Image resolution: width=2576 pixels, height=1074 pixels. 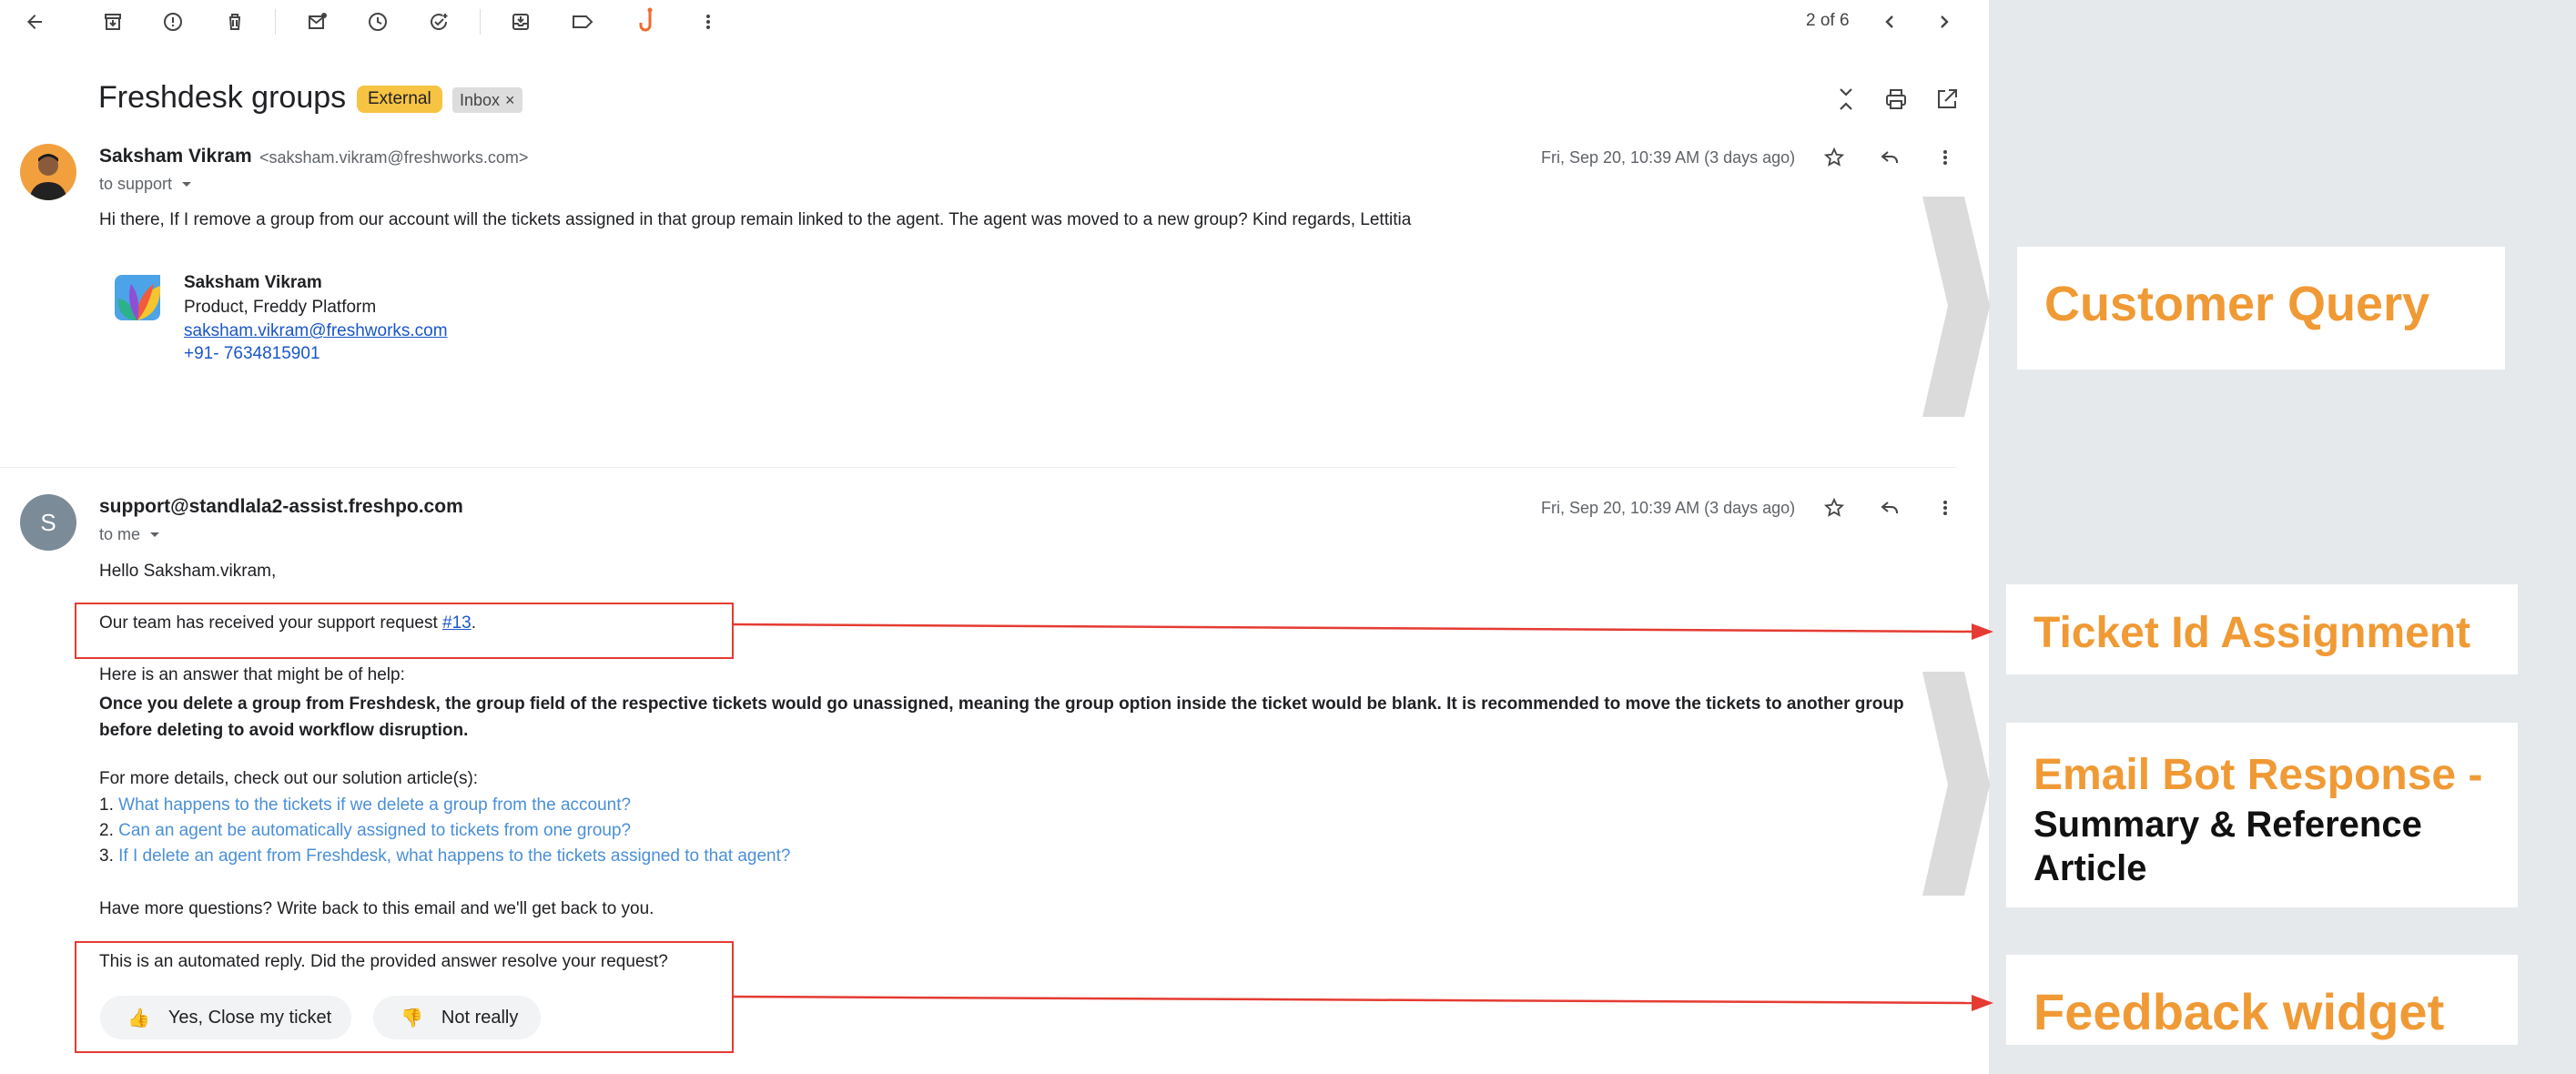 I want to click on feedback-label: Feedback widget, so click(x=2239, y=1012).